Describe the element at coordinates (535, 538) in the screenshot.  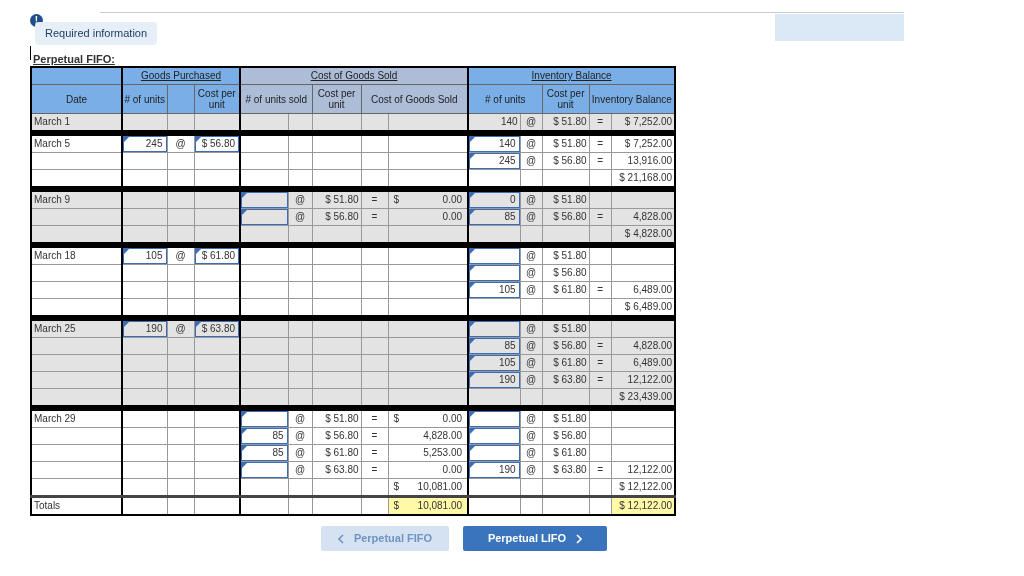
I see `next-button: Perpetual LIFO` at that location.